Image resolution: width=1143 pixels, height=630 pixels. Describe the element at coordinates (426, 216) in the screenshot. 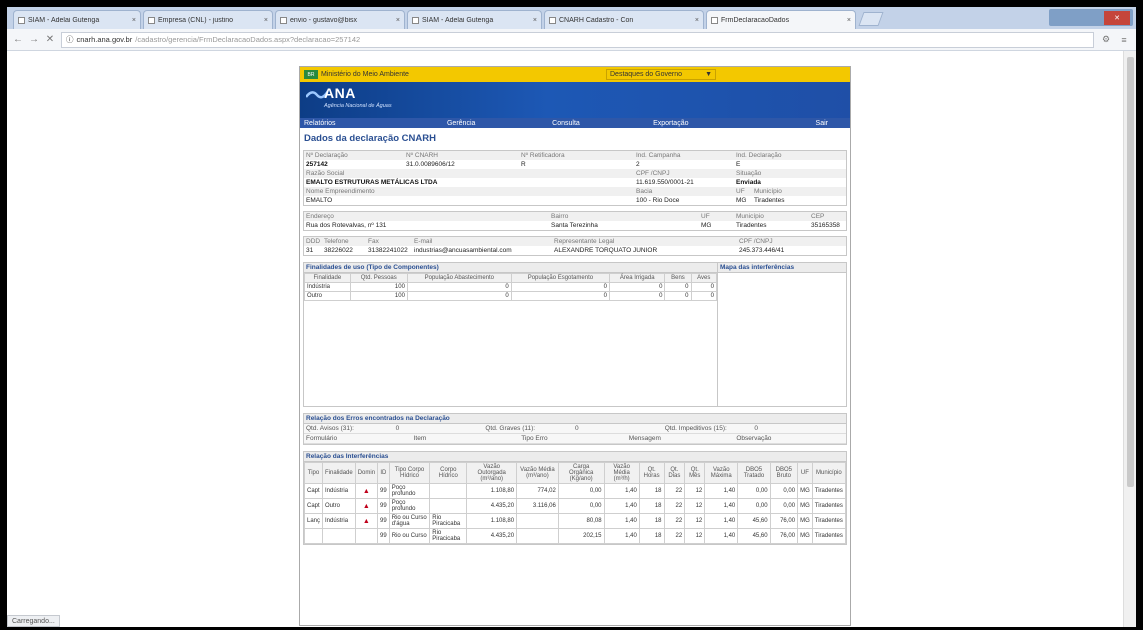

I see `field-label: Endereço` at that location.